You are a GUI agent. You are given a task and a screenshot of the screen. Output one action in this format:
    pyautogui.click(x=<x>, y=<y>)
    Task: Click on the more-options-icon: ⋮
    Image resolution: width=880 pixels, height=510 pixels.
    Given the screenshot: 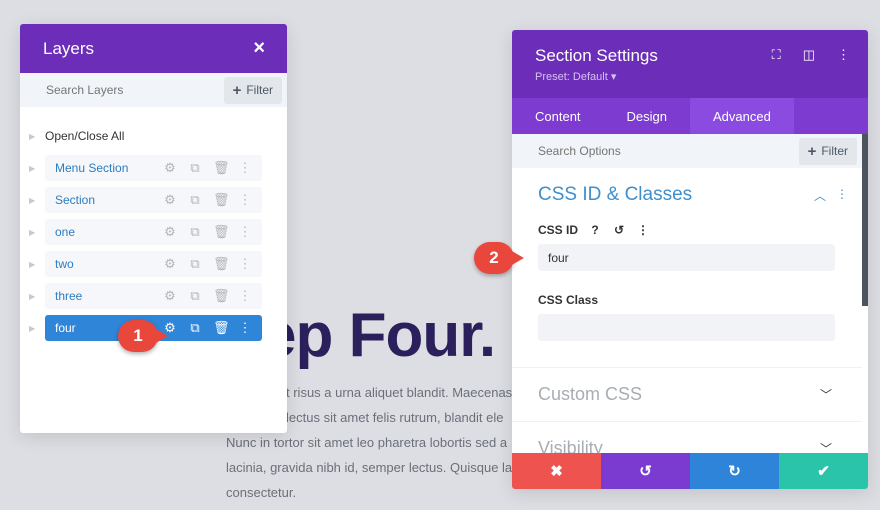 What is the action you would take?
    pyautogui.click(x=843, y=55)
    